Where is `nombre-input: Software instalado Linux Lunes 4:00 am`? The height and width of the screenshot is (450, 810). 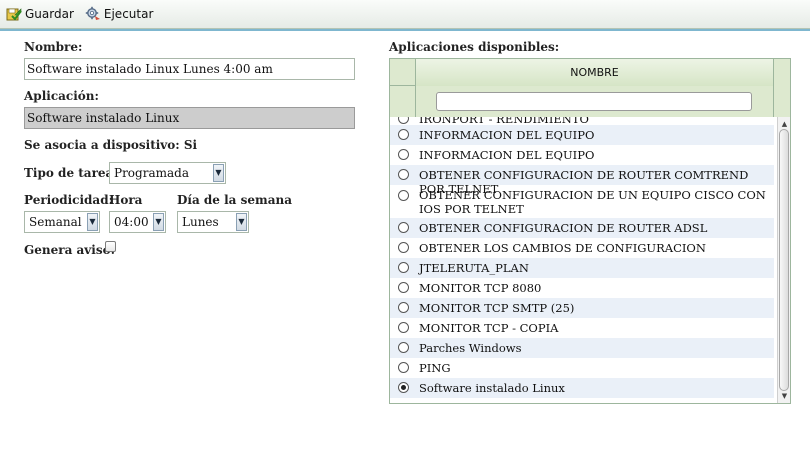
nombre-input: Software instalado Linux Lunes 4:00 am is located at coordinates (189, 69).